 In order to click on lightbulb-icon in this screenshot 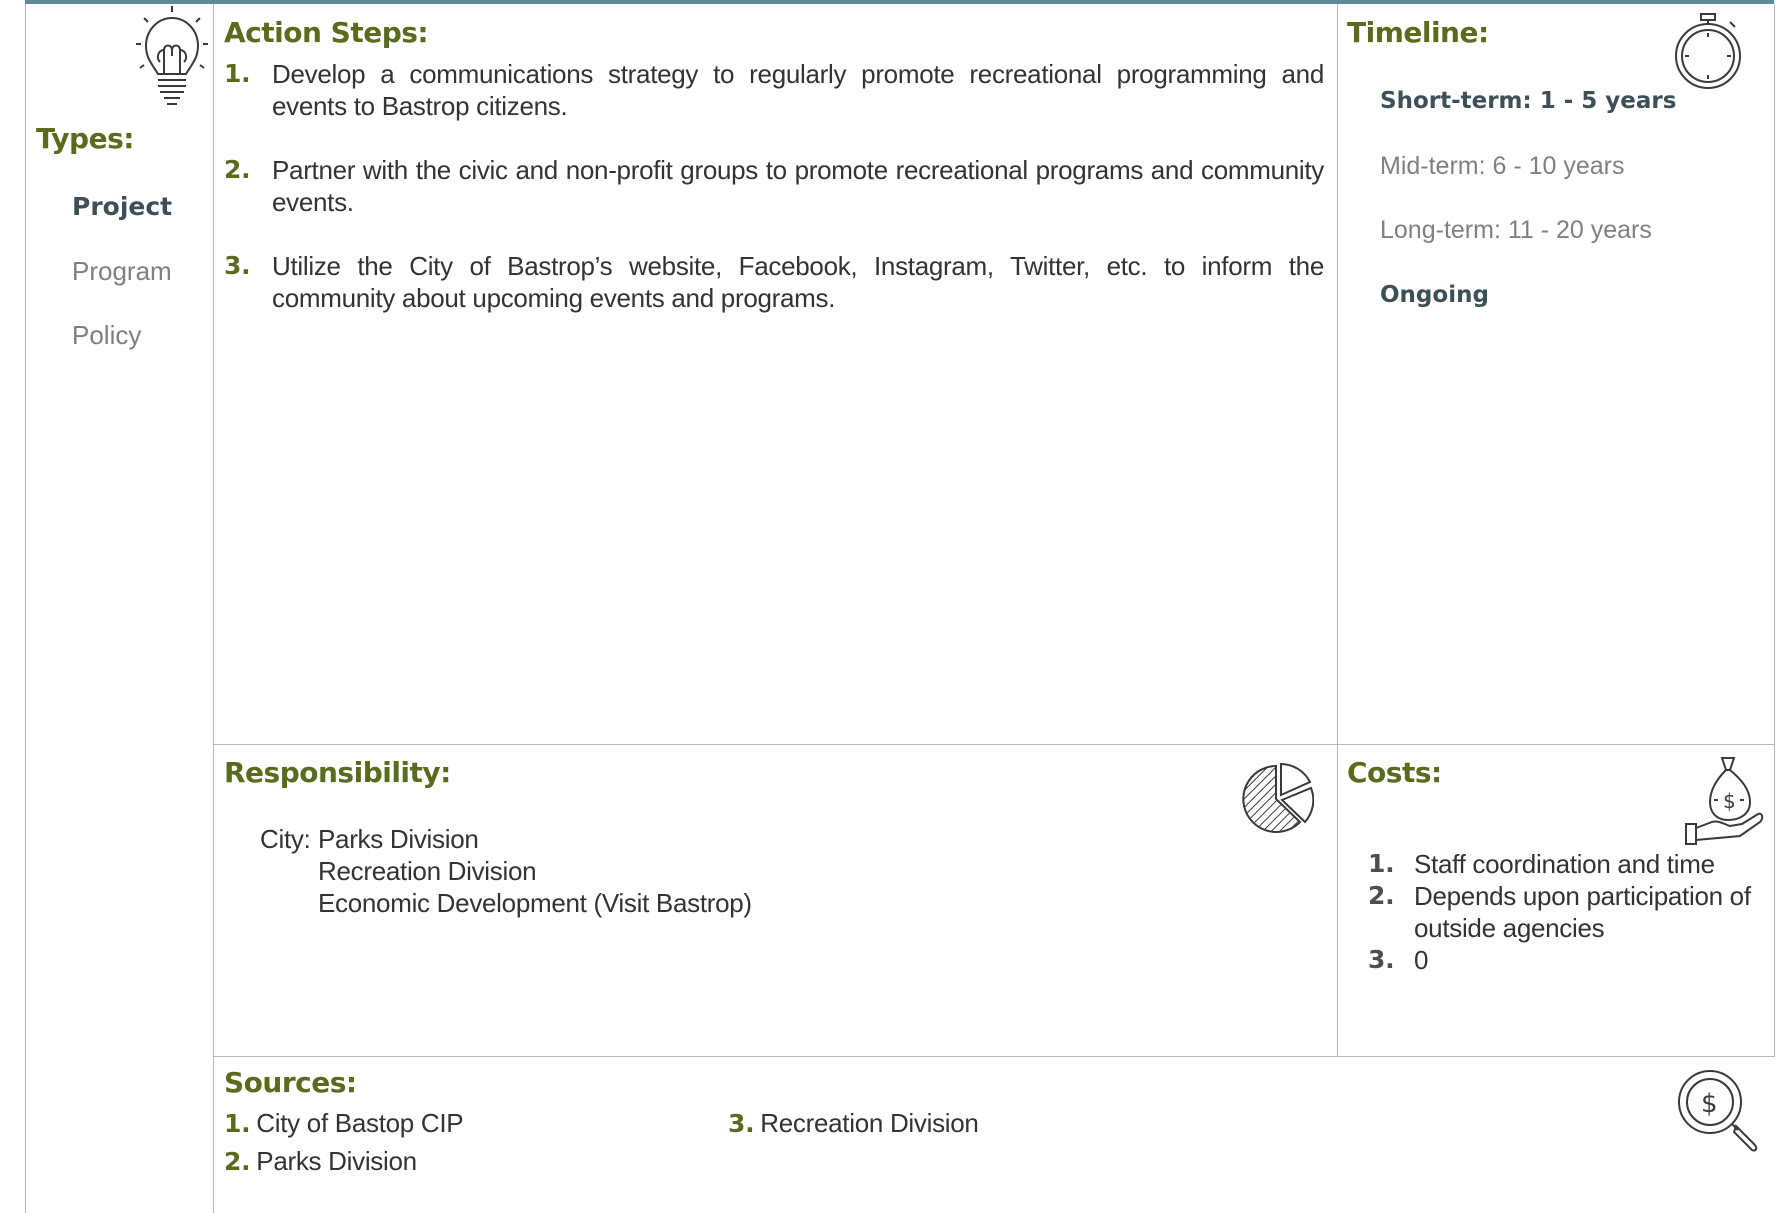, I will do `click(172, 56)`.